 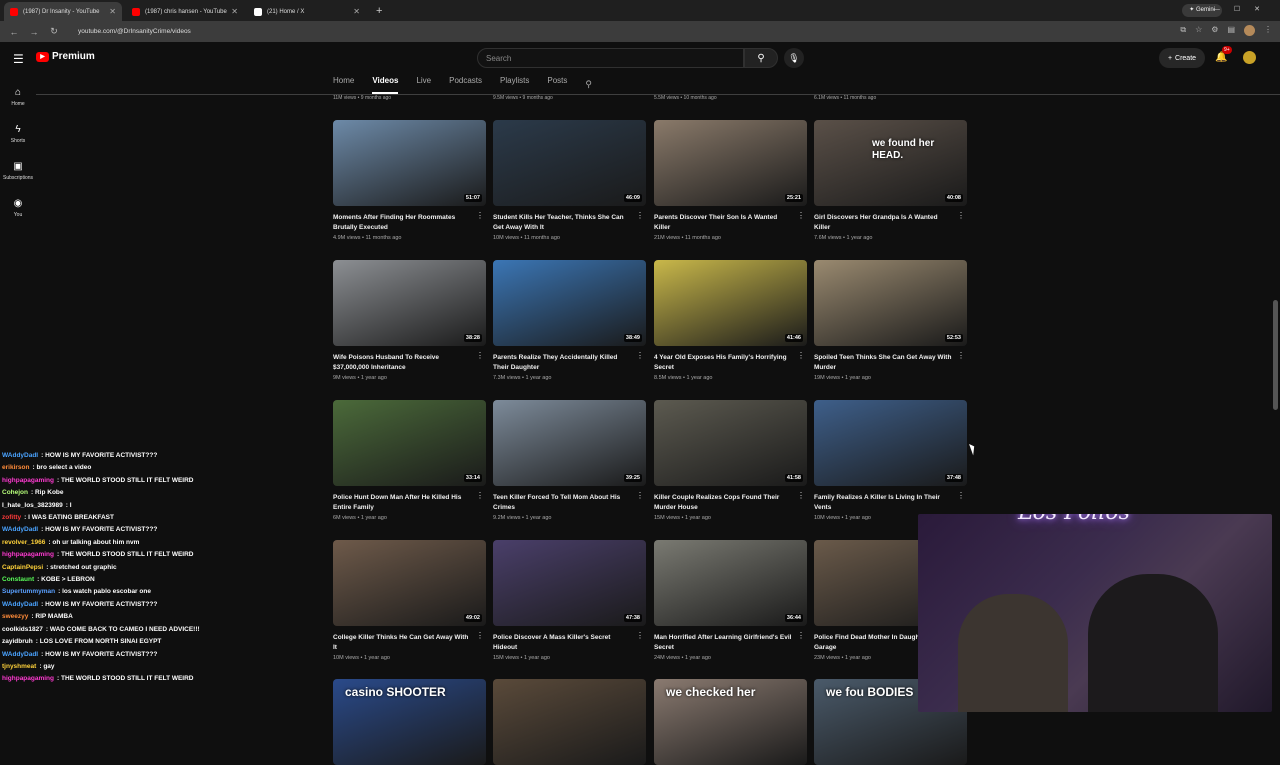 What do you see at coordinates (730, 303) in the screenshot?
I see `video-thumbnail: 41:46` at bounding box center [730, 303].